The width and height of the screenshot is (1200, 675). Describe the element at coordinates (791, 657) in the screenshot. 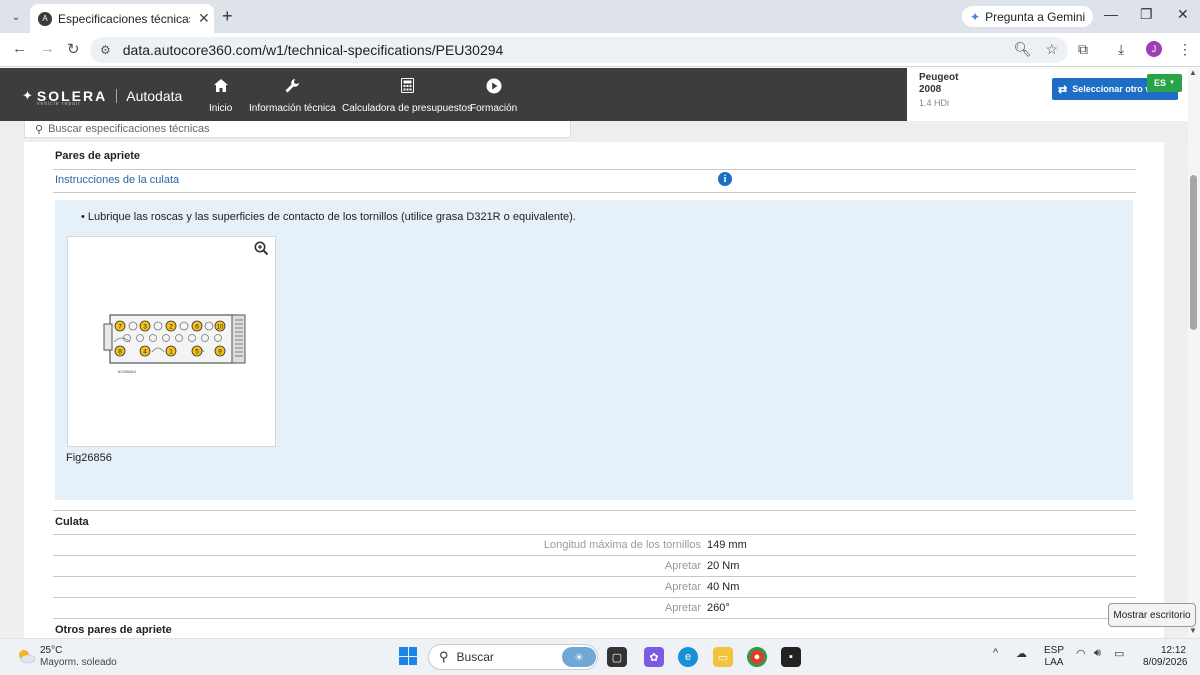

I see `app-icon: ▪` at that location.